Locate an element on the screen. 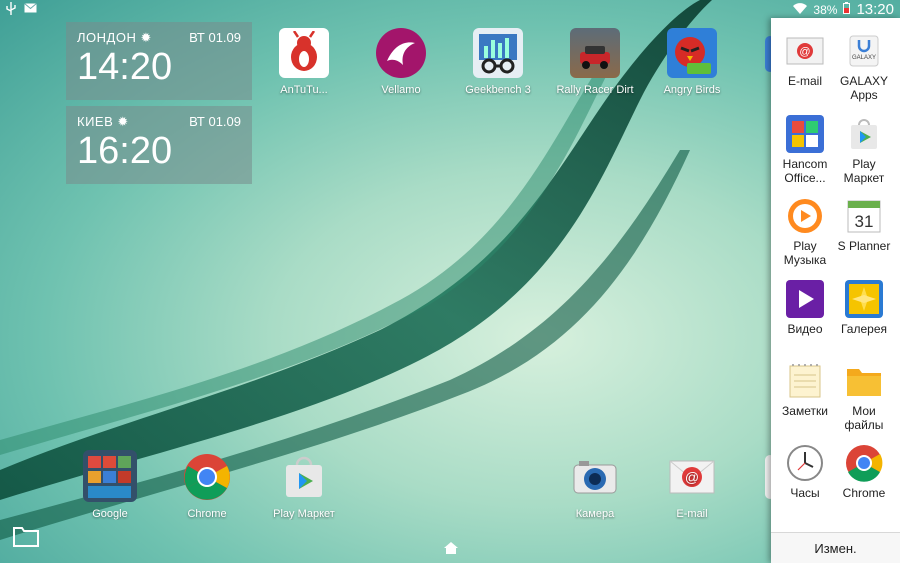  panel-app-galaxy-apps: GALAXY GALAXY Apps is located at coordinates (864, 67).